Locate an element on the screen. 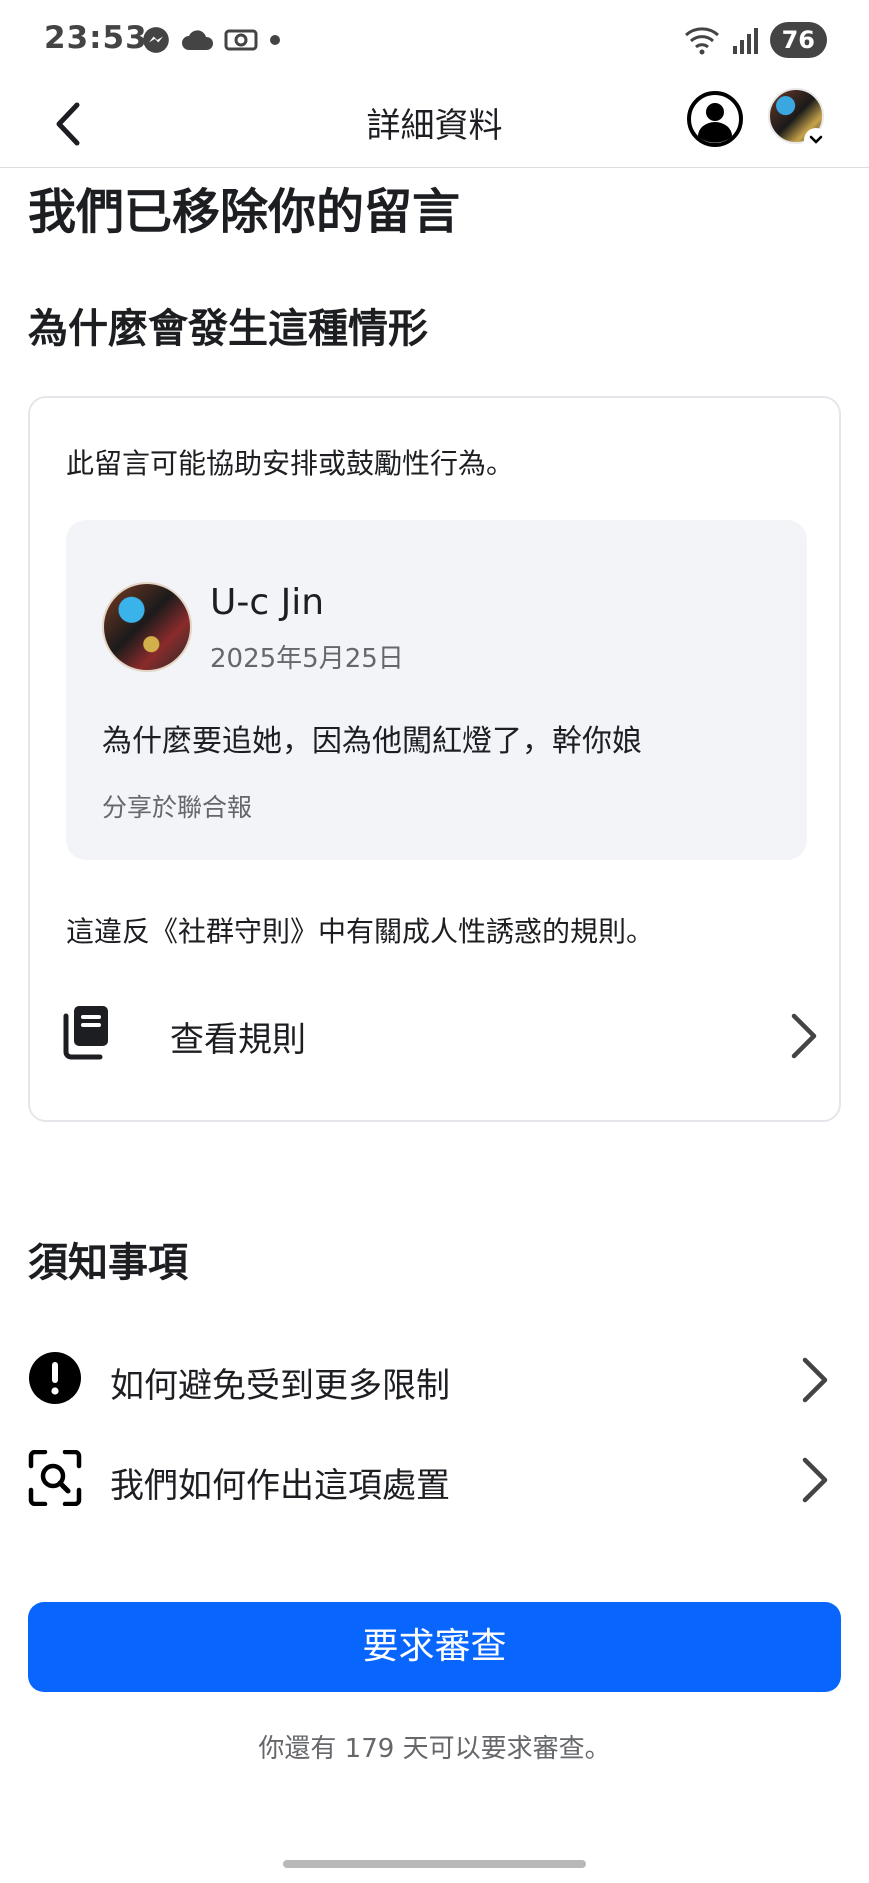 This screenshot has height=1883, width=869. view-rules-row: 查看規則 is located at coordinates (440, 1034).